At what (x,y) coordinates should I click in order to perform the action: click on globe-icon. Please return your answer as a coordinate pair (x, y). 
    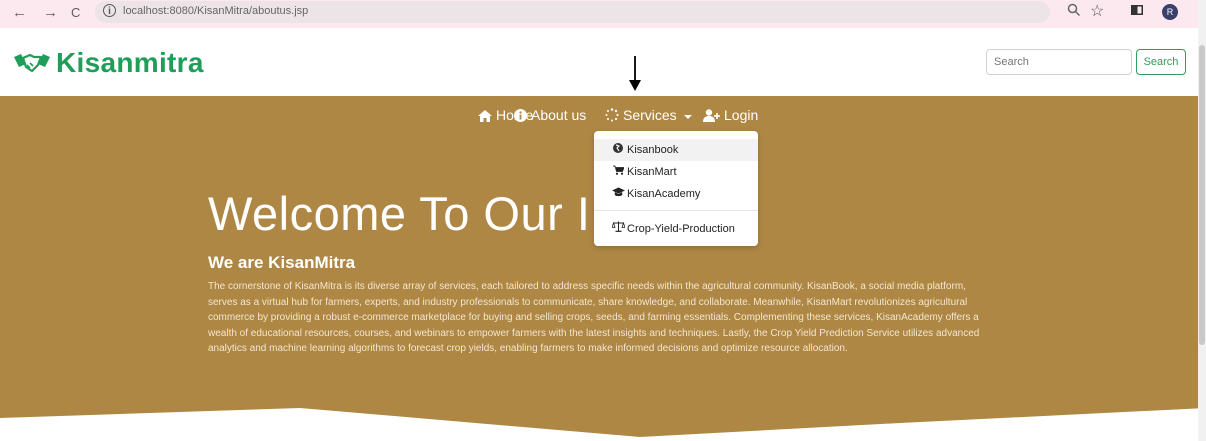
    Looking at the image, I should click on (618, 150).